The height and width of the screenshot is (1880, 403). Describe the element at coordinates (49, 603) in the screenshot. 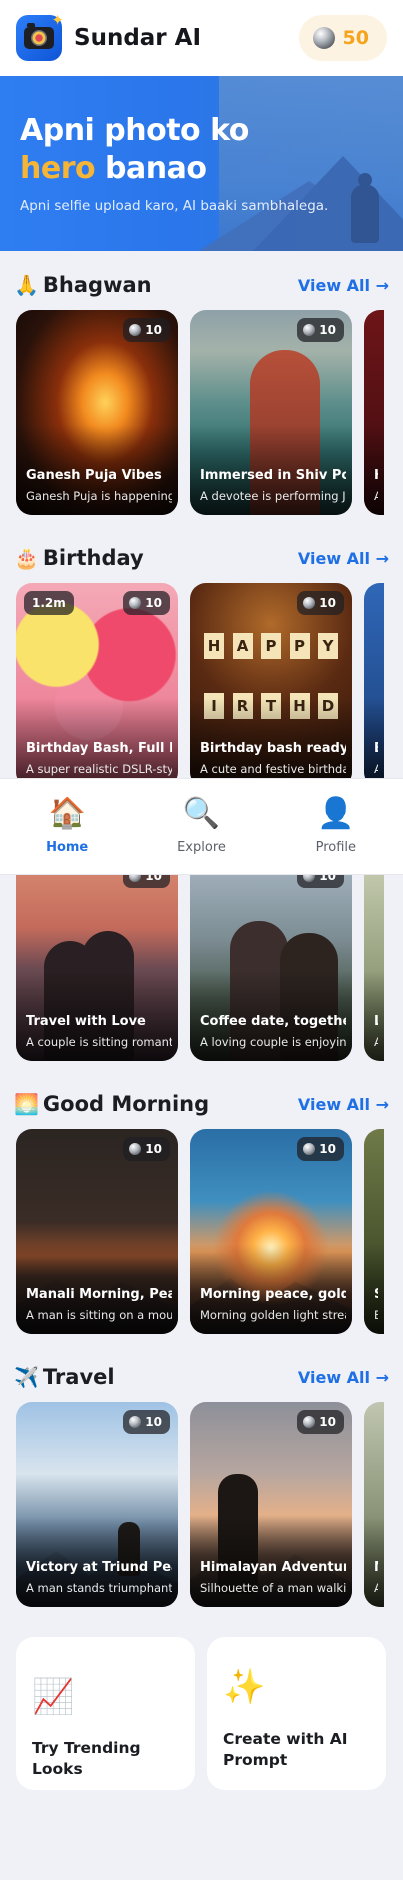

I see `usage-count-badge: 1.2m` at that location.